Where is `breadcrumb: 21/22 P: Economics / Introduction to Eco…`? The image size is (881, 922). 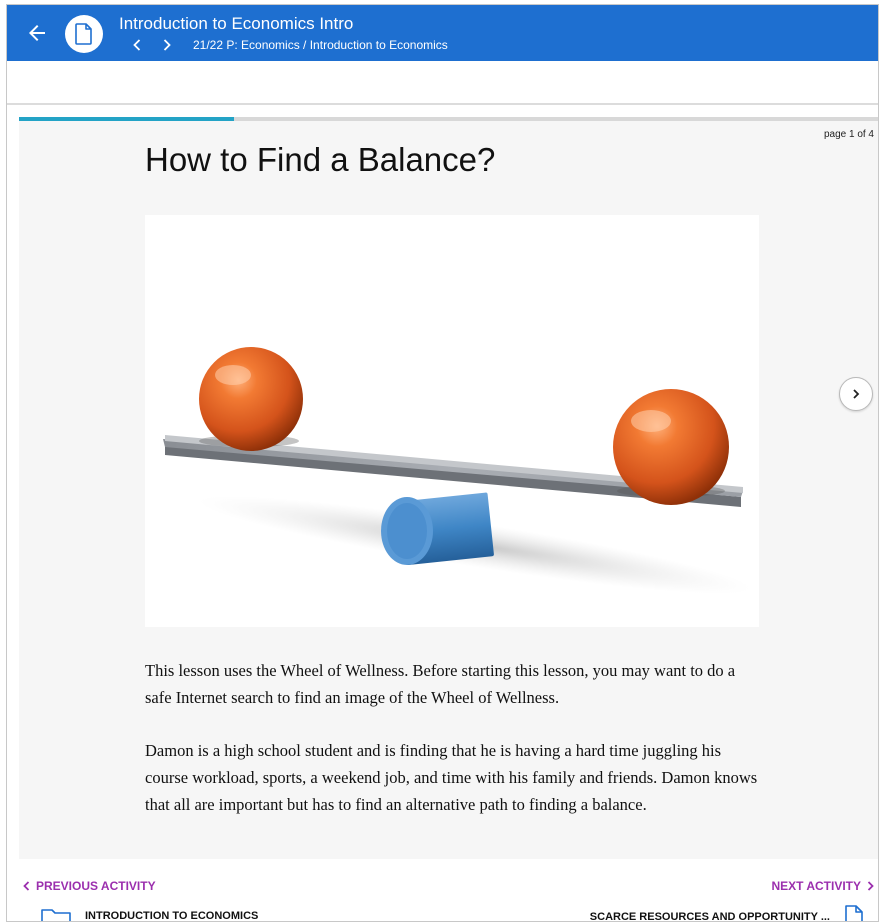 breadcrumb: 21/22 P: Economics / Introduction to Eco… is located at coordinates (287, 45).